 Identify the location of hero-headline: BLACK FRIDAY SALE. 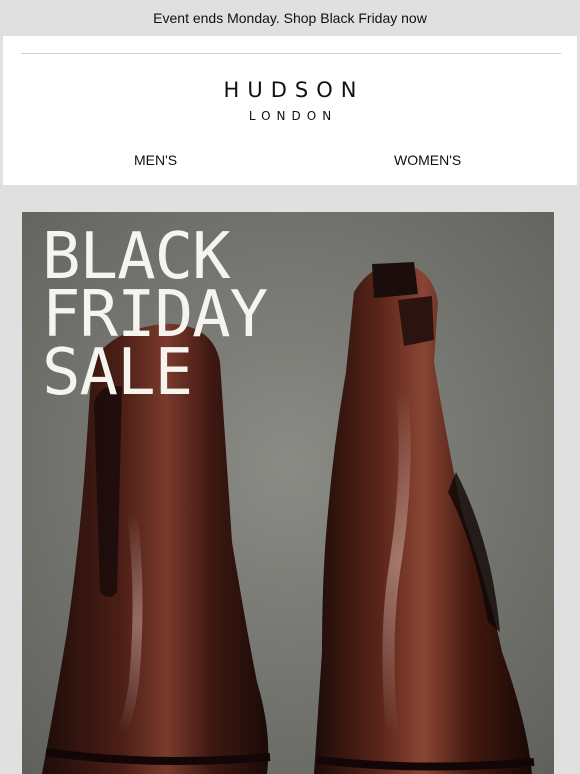
(155, 317).